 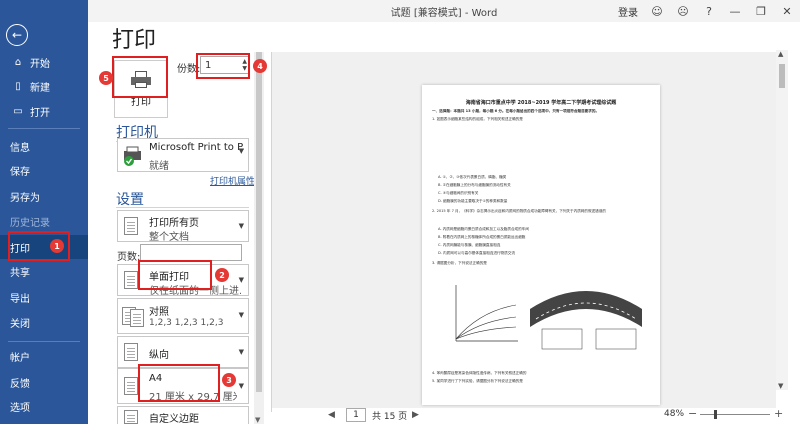 I want to click on sidebar-item-label: 反馈, so click(x=20, y=384).